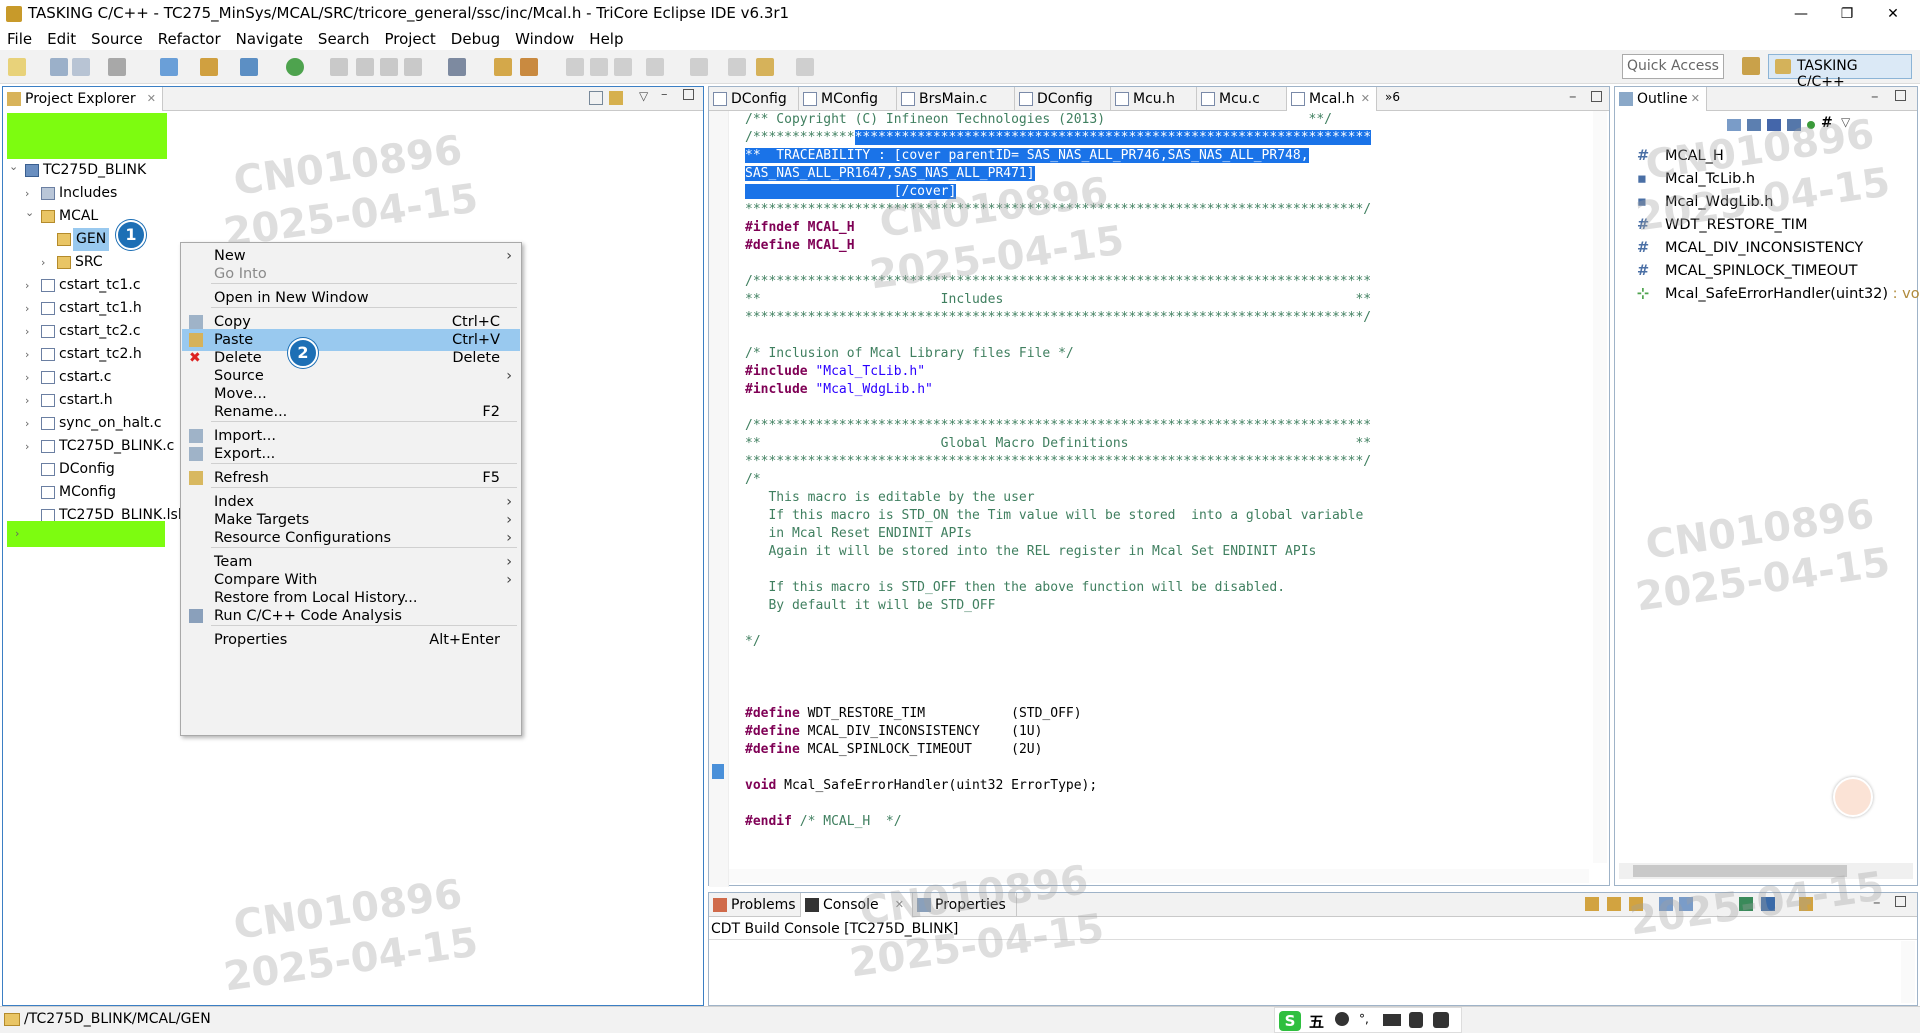 This screenshot has height=1033, width=1920. I want to click on tab-overflow: »6, so click(1392, 97).